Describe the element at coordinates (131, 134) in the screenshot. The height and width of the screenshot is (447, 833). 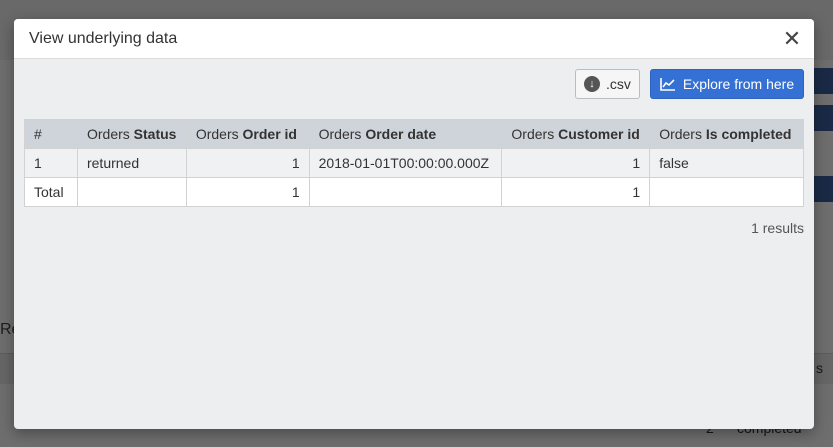
I see `column-header-status: Orders Status` at that location.